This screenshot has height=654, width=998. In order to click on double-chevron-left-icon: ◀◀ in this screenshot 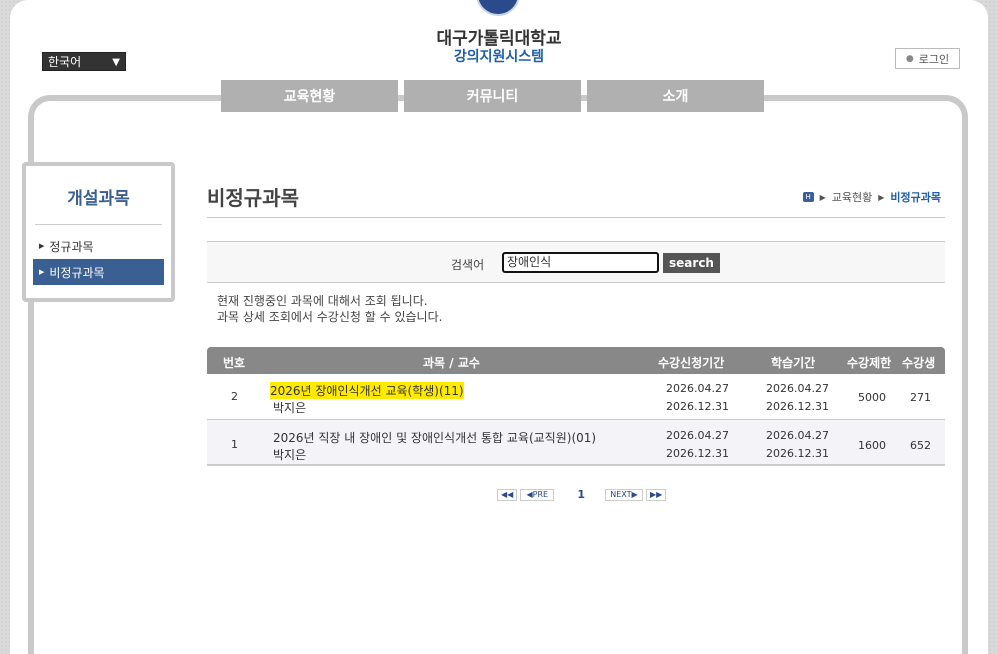, I will do `click(507, 494)`.